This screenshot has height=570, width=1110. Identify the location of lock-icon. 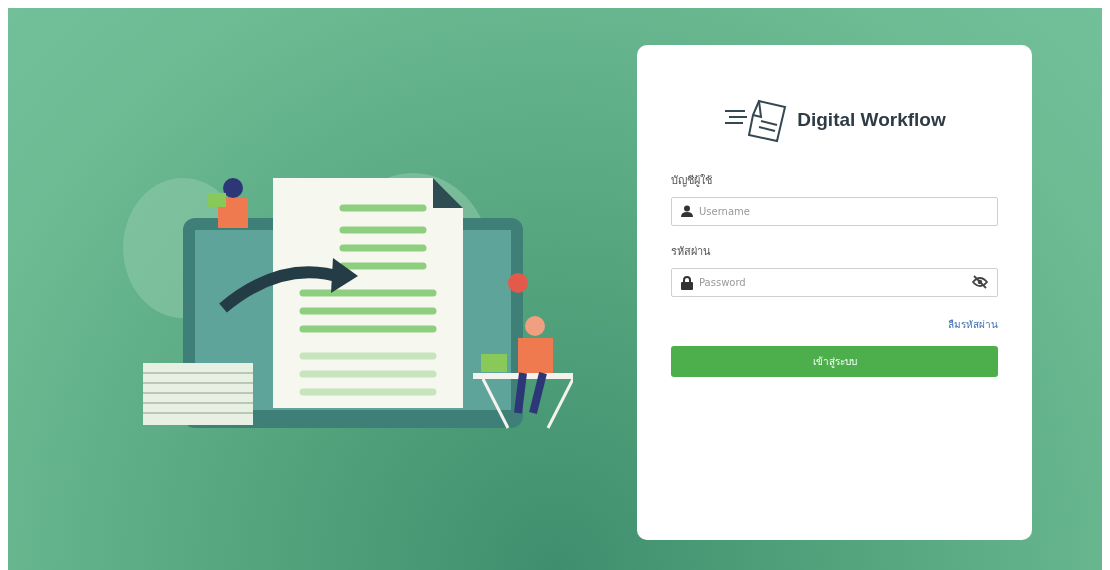
(687, 283).